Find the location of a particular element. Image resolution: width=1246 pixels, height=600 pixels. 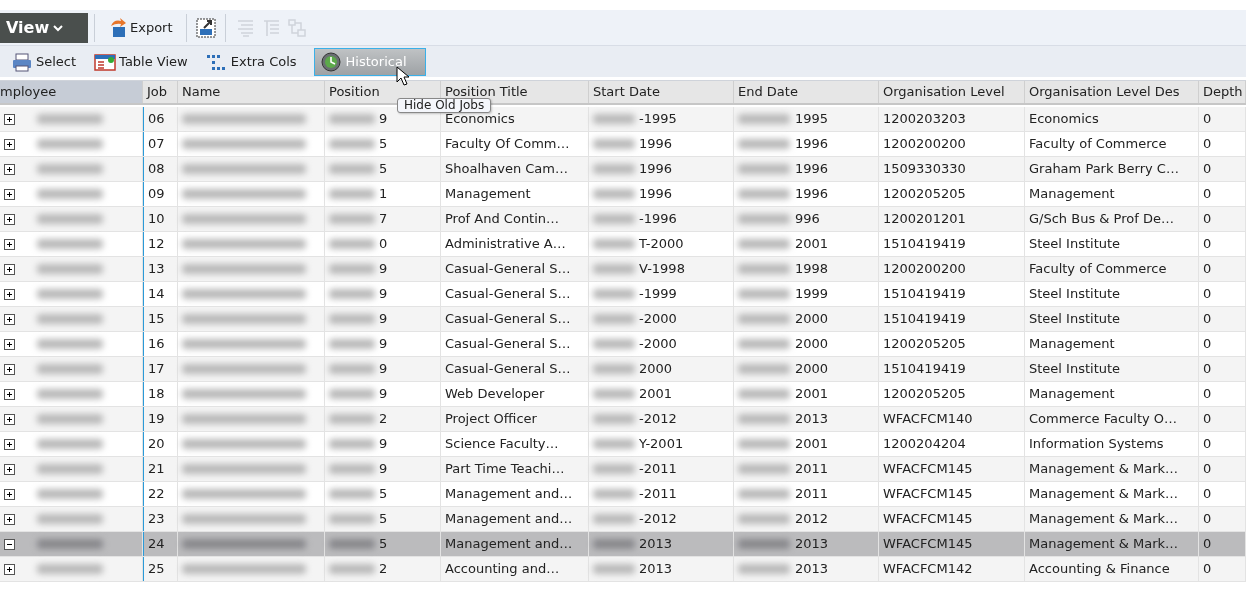

table-row: 25 2 Accounting and… 2013 2013 WFACFCM142 Accounting & Finance 0 is located at coordinates (623, 569).